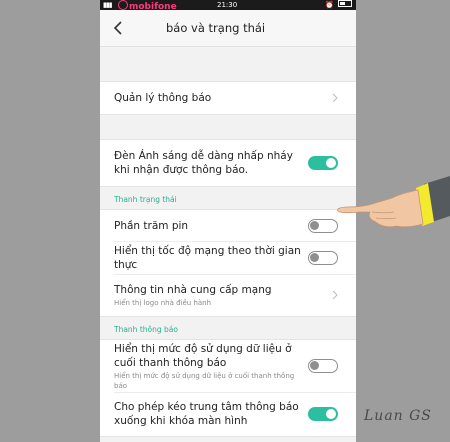 The height and width of the screenshot is (442, 450). I want to click on alarm-icon: ⏰, so click(330, 5).